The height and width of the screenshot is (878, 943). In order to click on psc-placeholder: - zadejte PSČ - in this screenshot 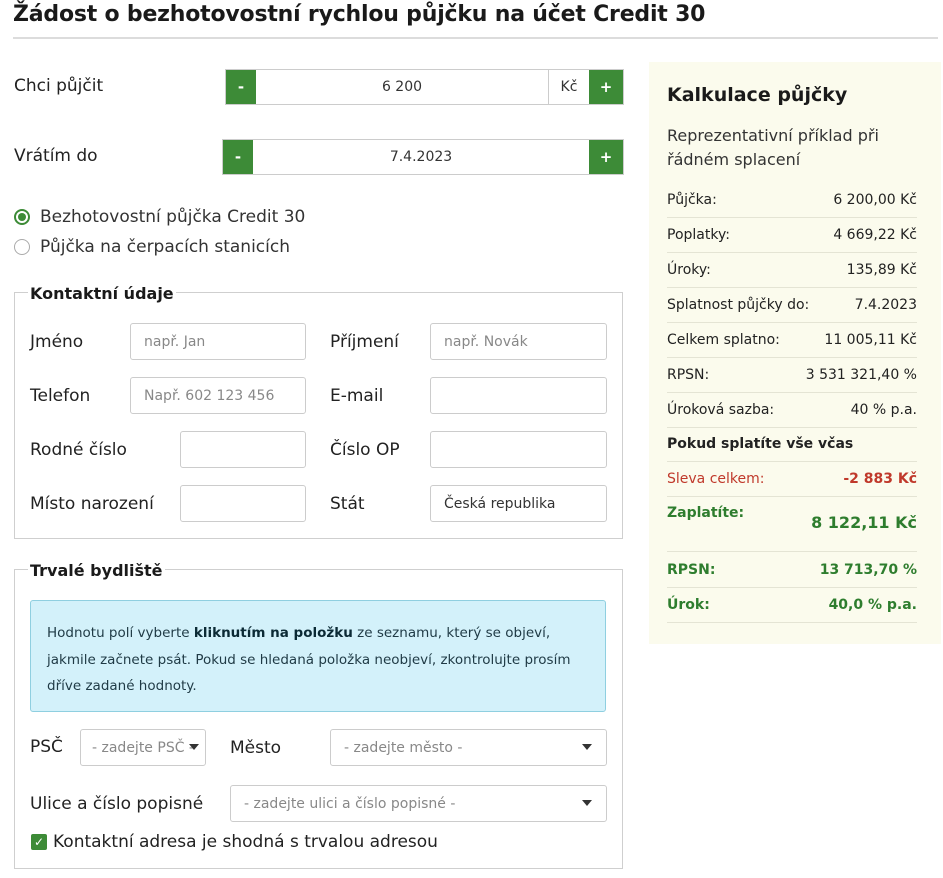, I will do `click(143, 747)`.